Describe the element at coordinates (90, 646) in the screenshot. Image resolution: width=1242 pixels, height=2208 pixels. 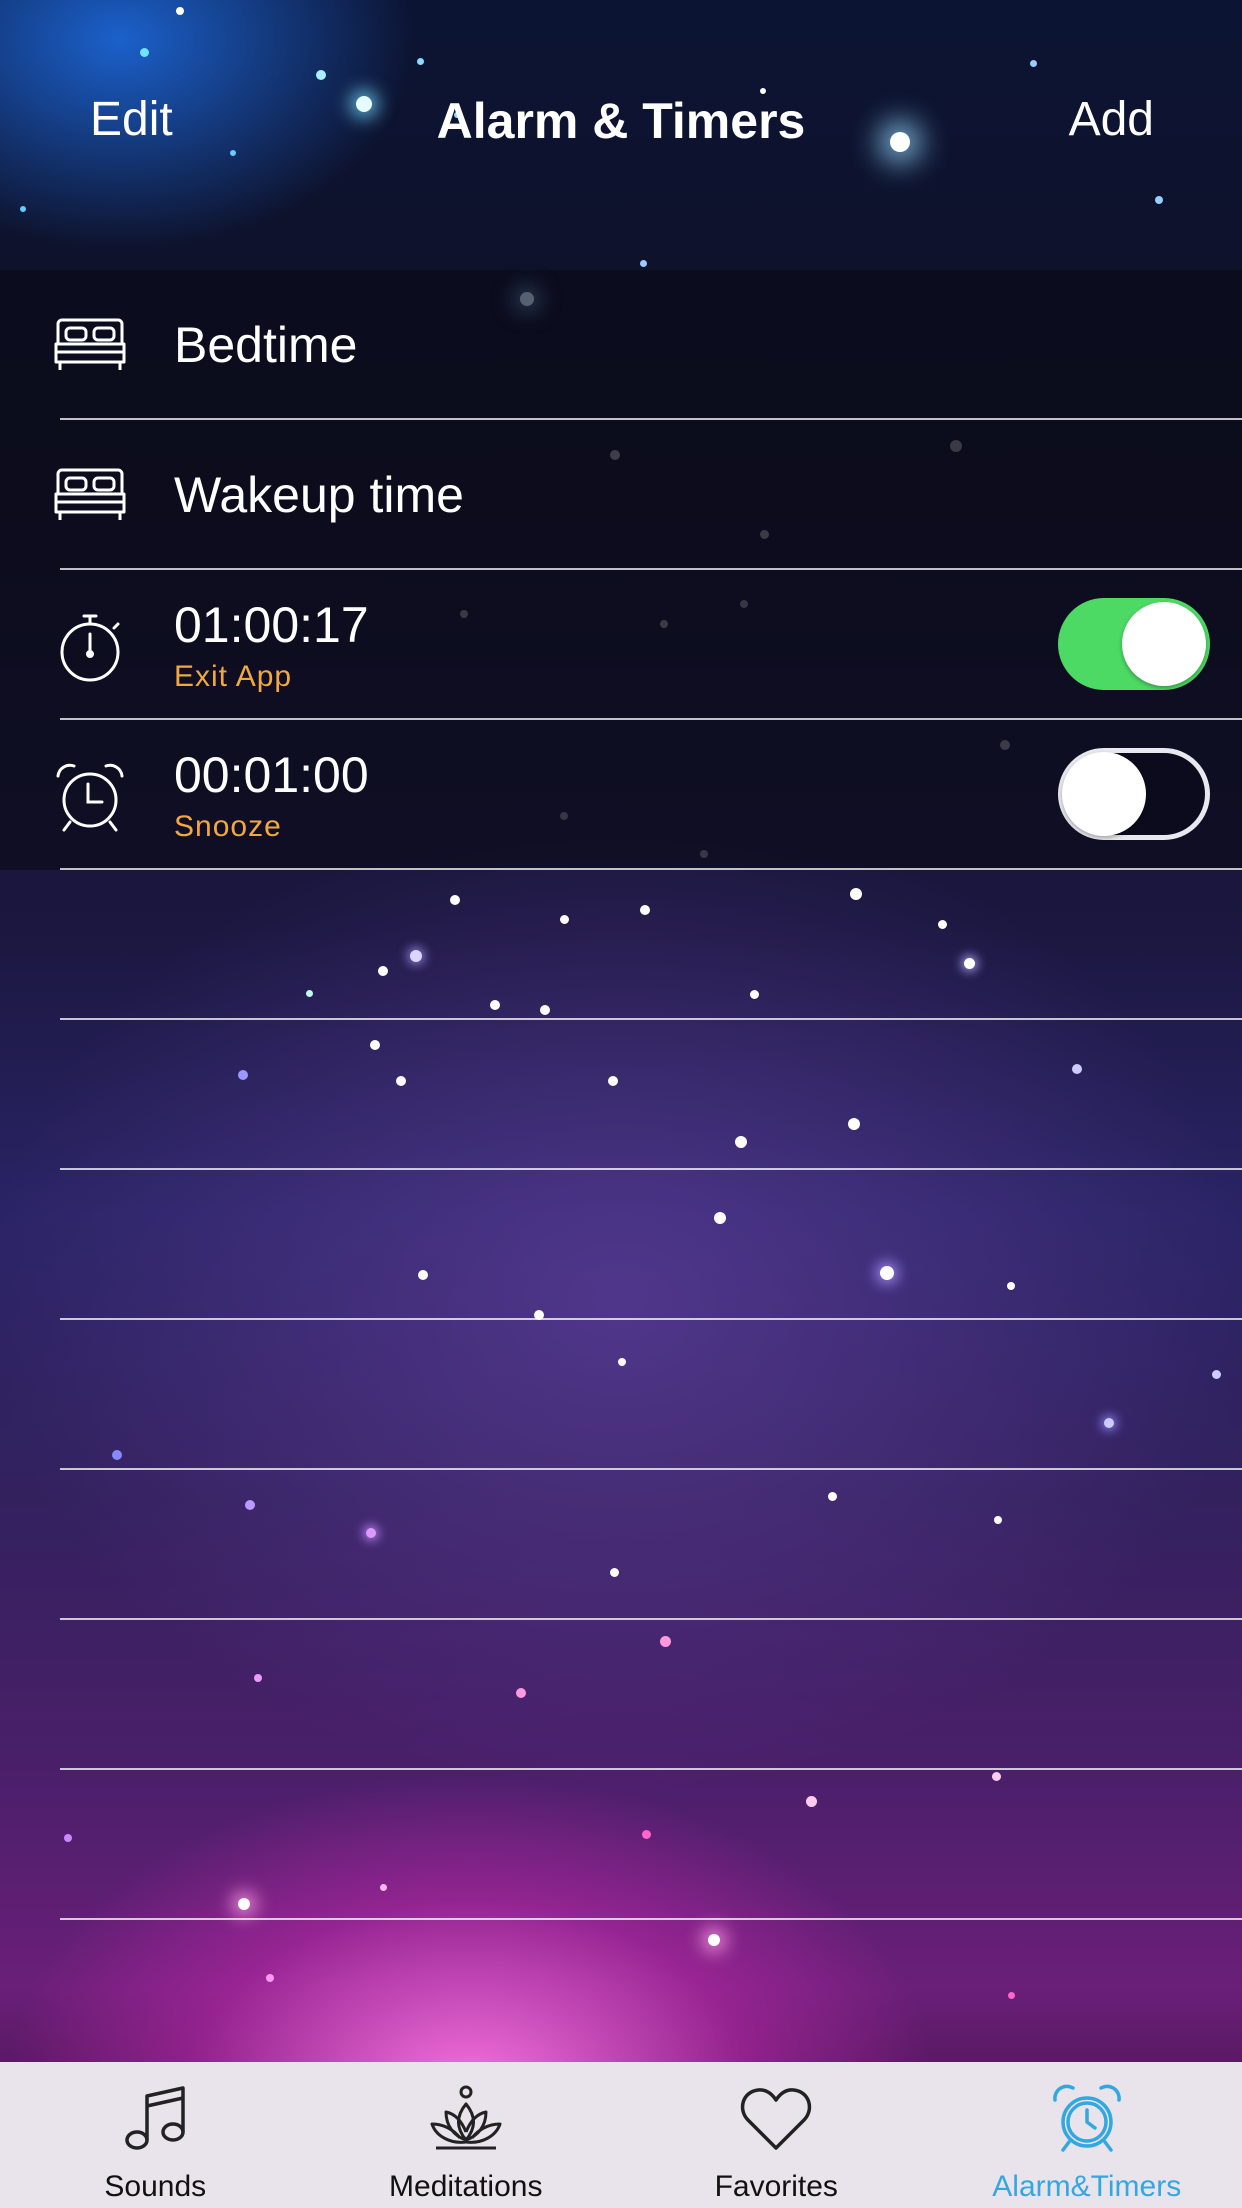
I see `stopwatch-icon` at that location.